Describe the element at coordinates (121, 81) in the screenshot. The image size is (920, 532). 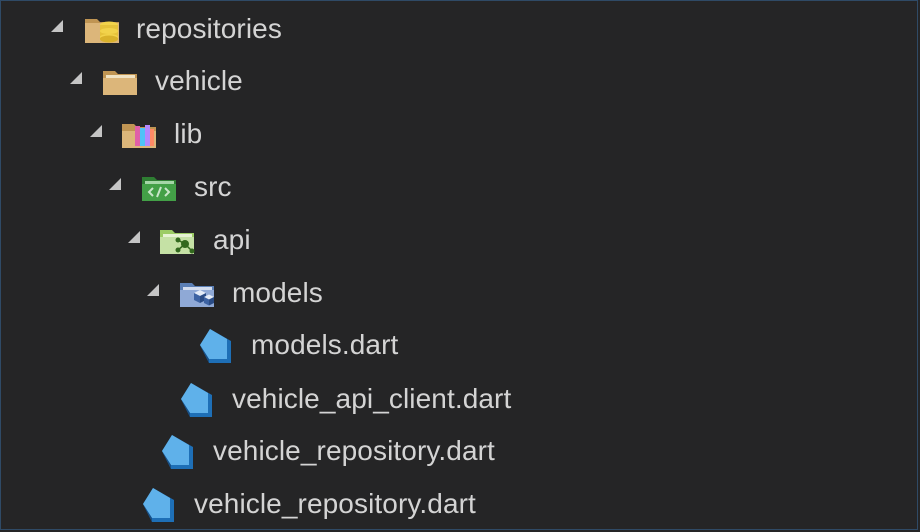
I see `folder-open-icon` at that location.